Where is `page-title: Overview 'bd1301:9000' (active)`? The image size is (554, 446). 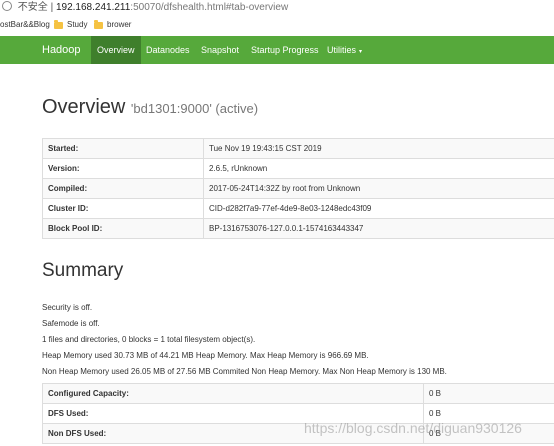 page-title: Overview 'bd1301:9000' (active) is located at coordinates (150, 107).